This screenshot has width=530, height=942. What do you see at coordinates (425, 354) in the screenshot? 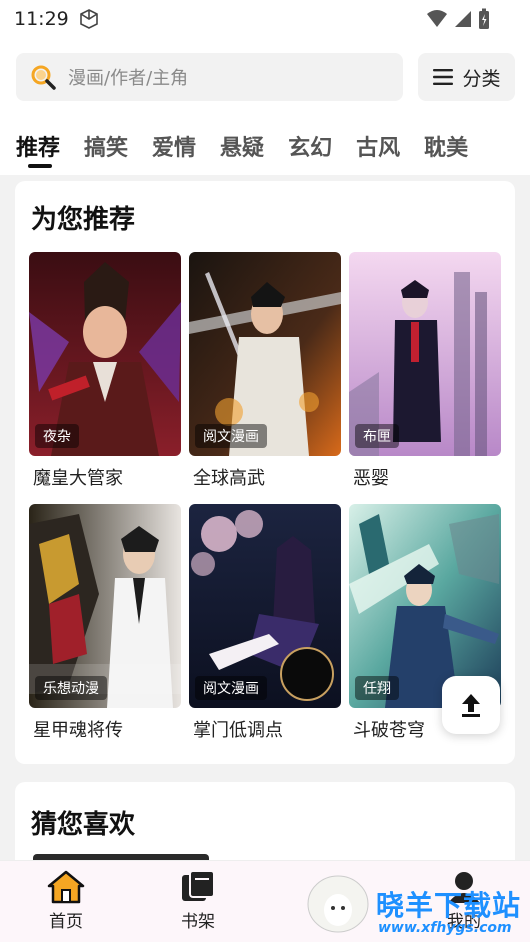
I see `comic-cover: 布匣` at bounding box center [425, 354].